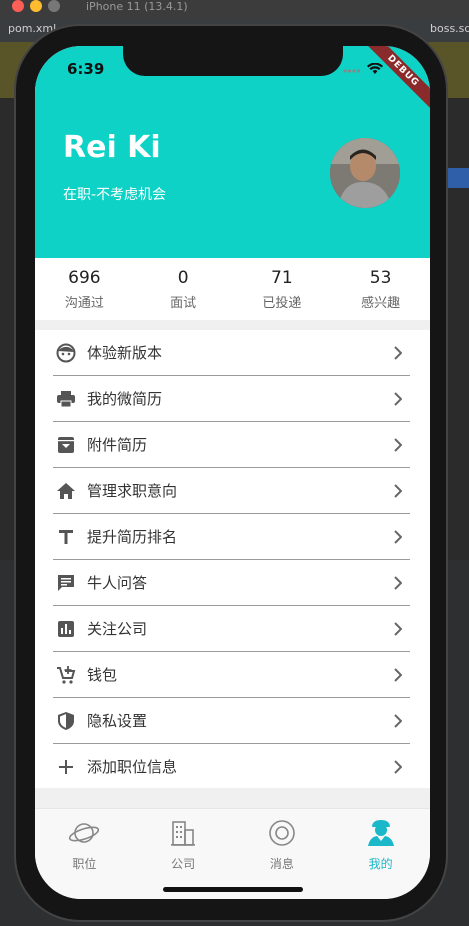 The width and height of the screenshot is (469, 926). I want to click on menu-item-wallet: 钱包, so click(231, 675).